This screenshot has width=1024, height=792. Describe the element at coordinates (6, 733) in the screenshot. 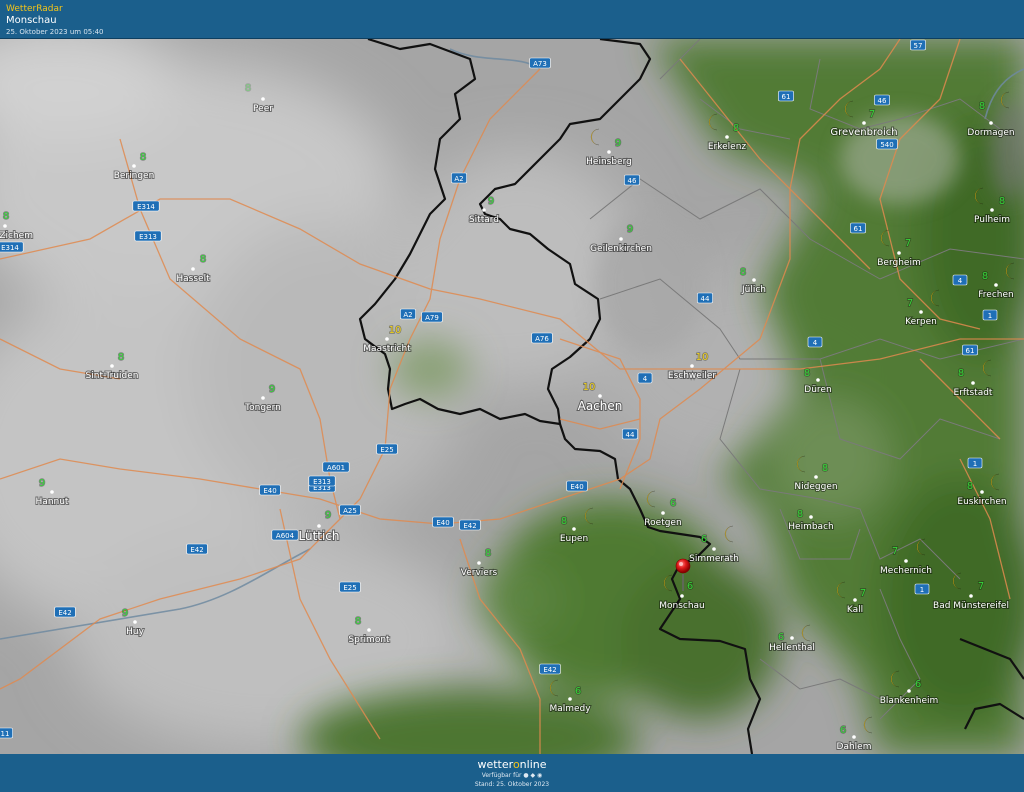

I see `road-shield: 11` at that location.